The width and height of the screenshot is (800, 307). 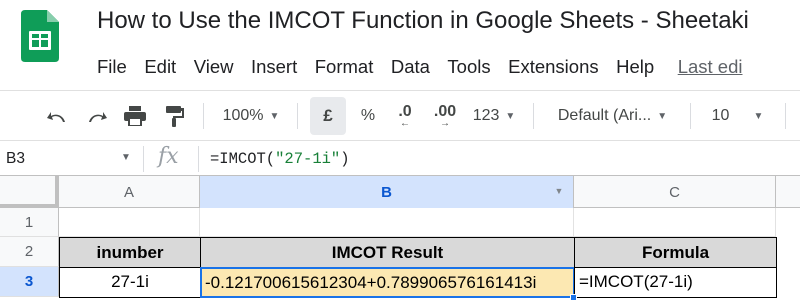 What do you see at coordinates (675, 282) in the screenshot?
I see `cell-c3: =IMCOT(27-1i)` at bounding box center [675, 282].